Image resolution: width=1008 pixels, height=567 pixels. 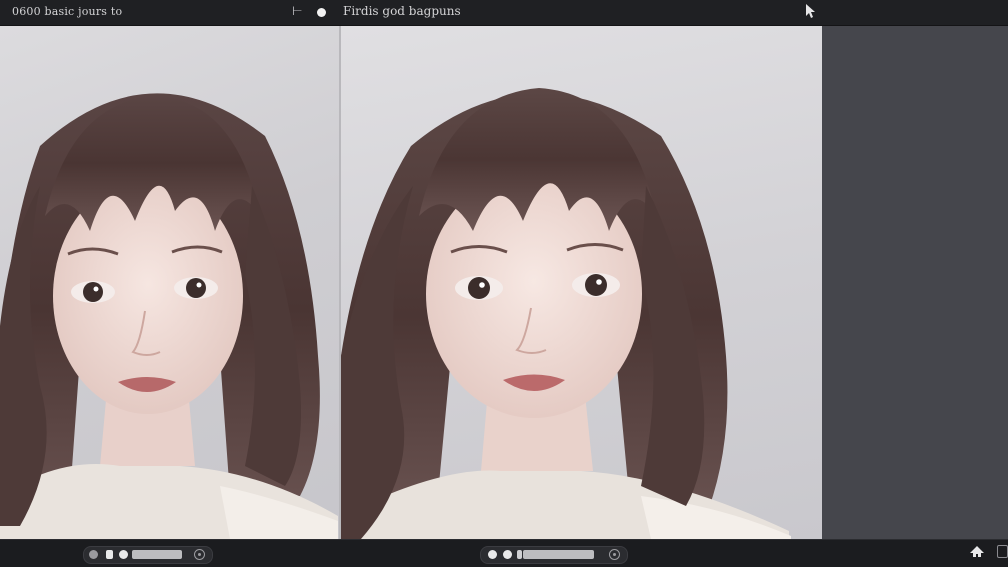 What do you see at coordinates (67, 11) in the screenshot?
I see `left-panel-title: 0600 basic jours to` at bounding box center [67, 11].